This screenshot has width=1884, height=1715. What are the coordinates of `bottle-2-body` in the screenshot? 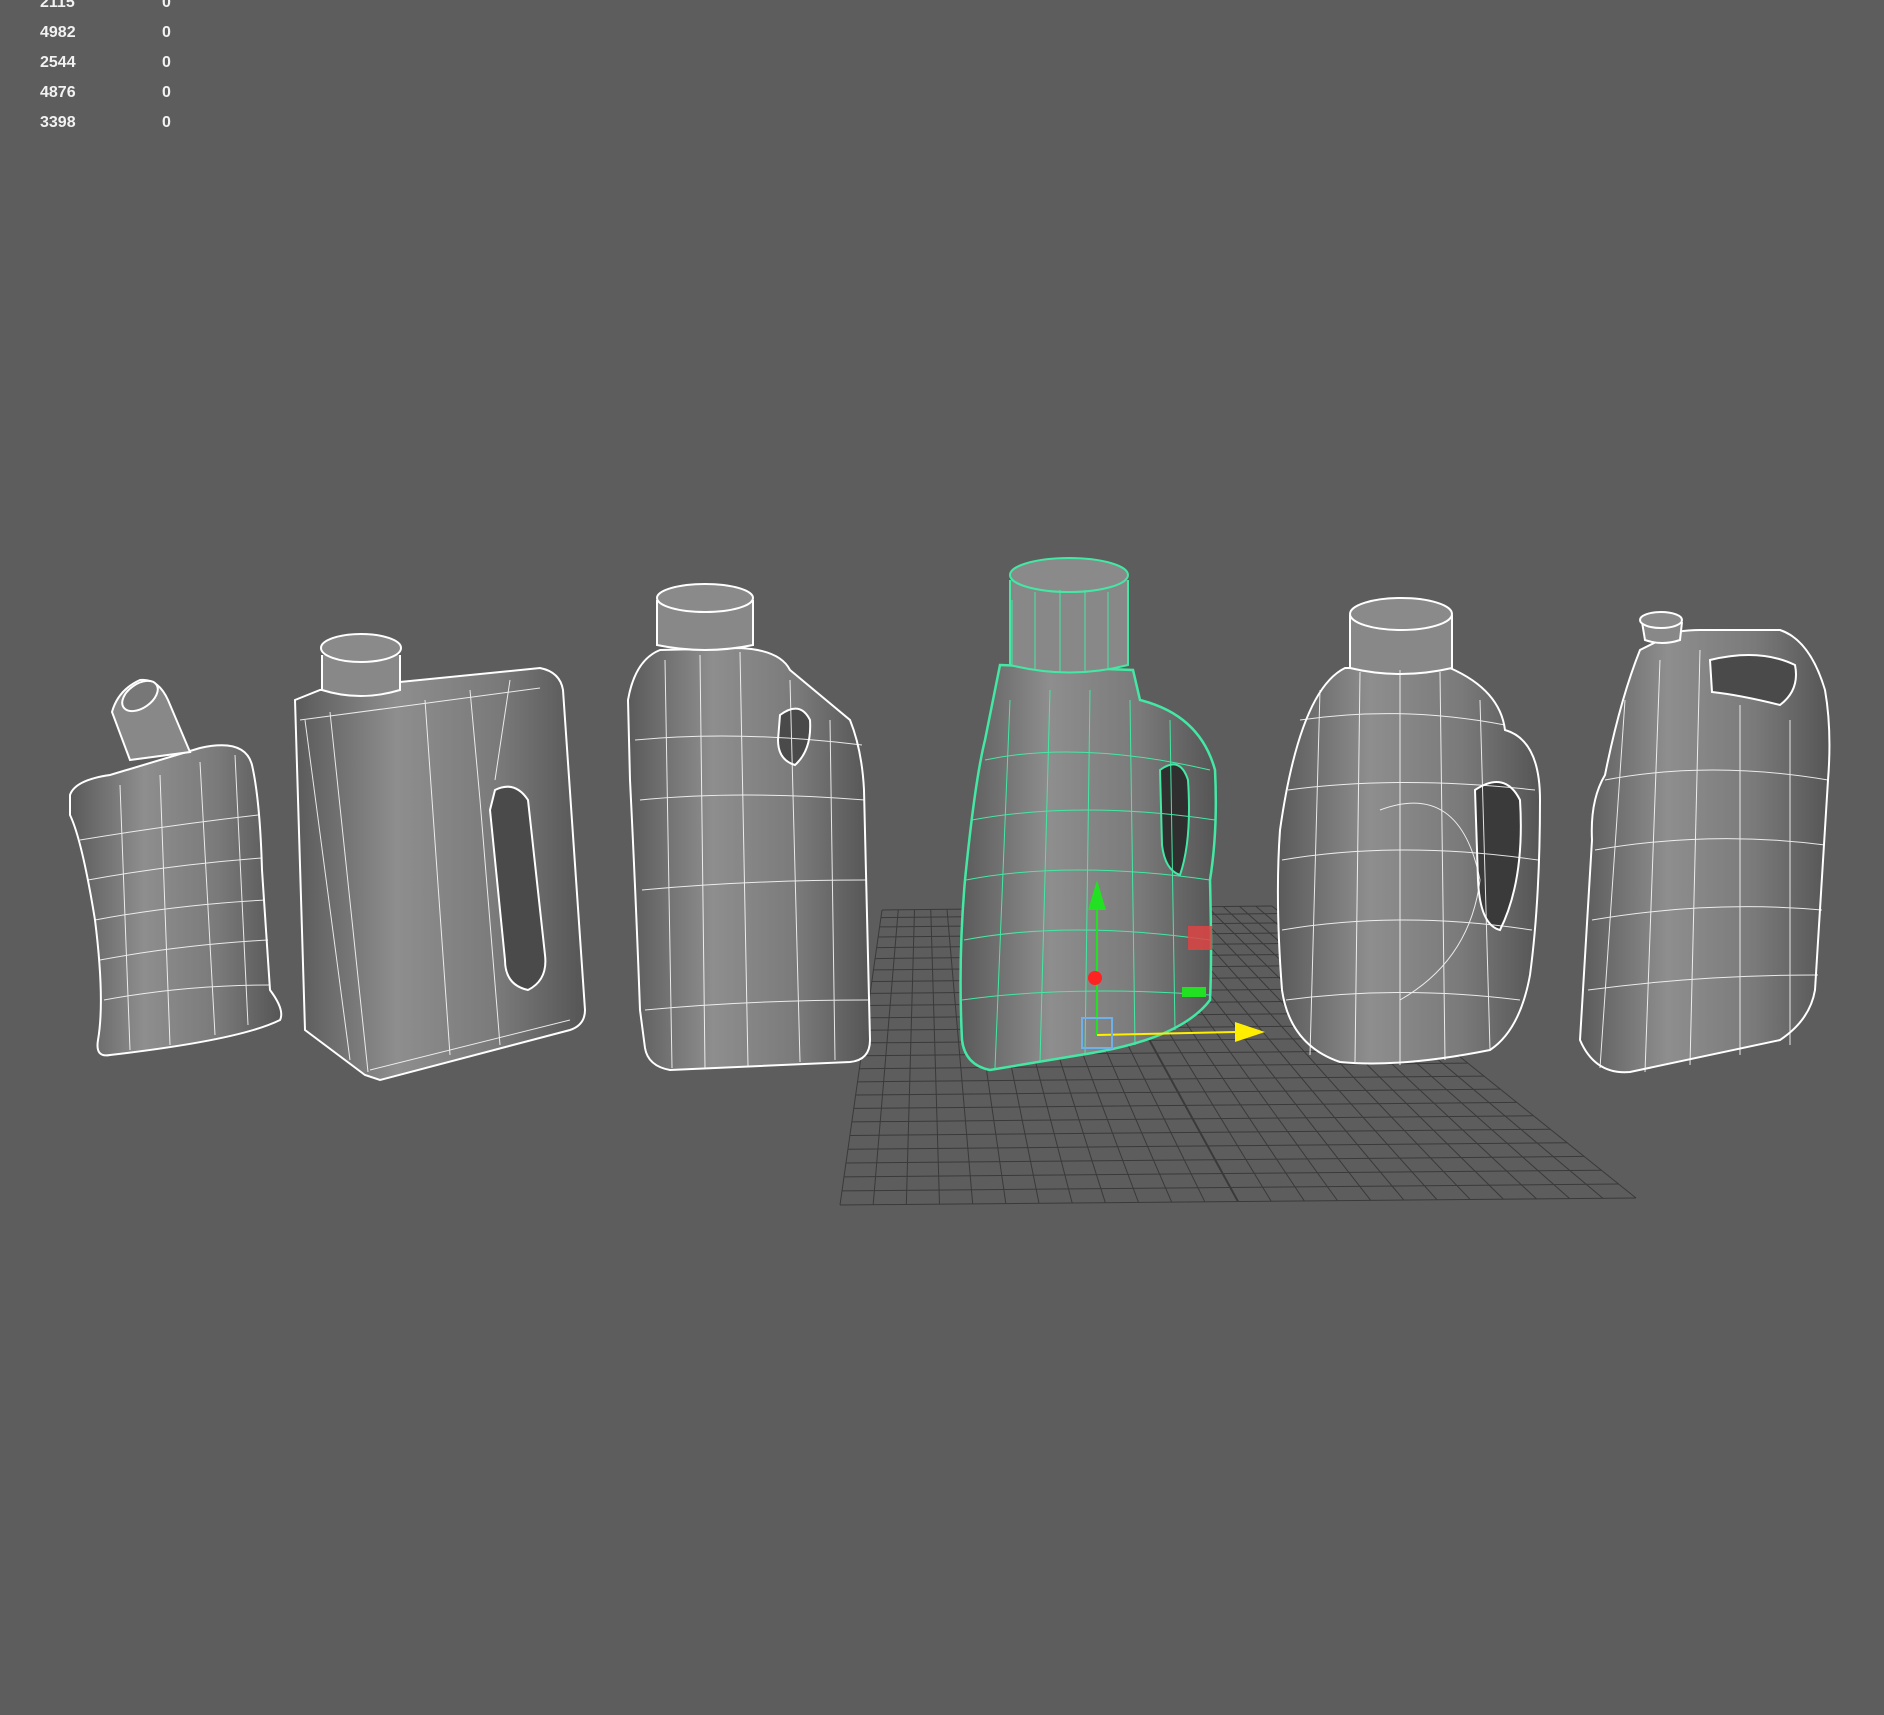 It's located at (440, 874).